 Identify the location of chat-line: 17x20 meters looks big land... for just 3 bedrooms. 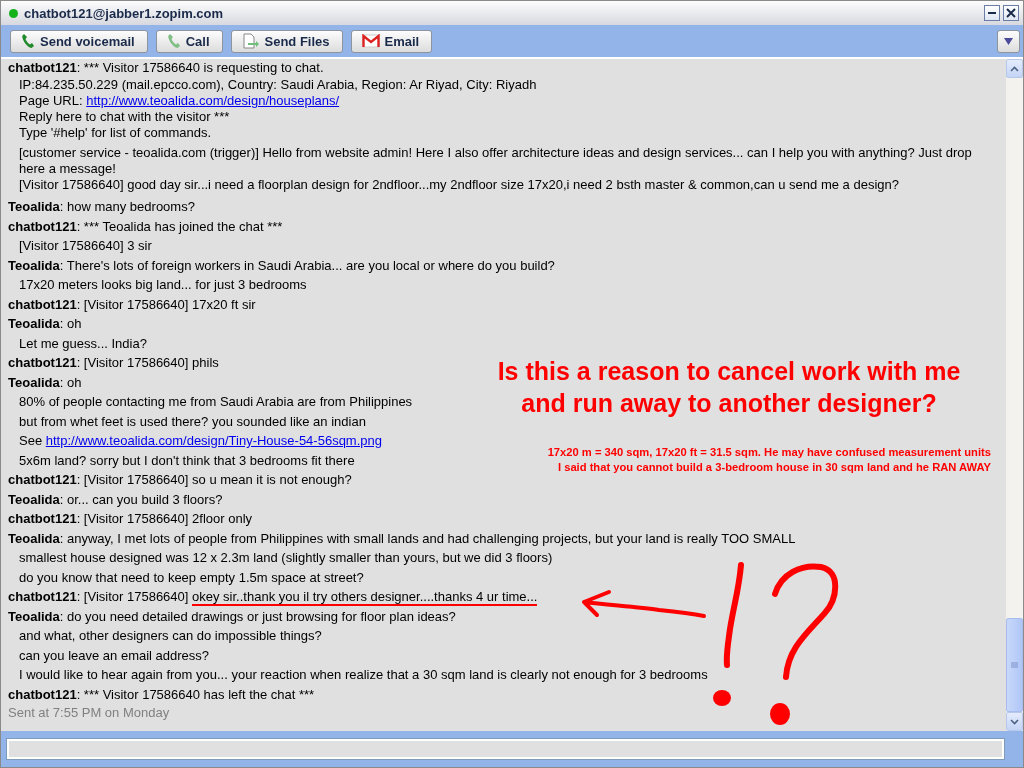
(162, 285).